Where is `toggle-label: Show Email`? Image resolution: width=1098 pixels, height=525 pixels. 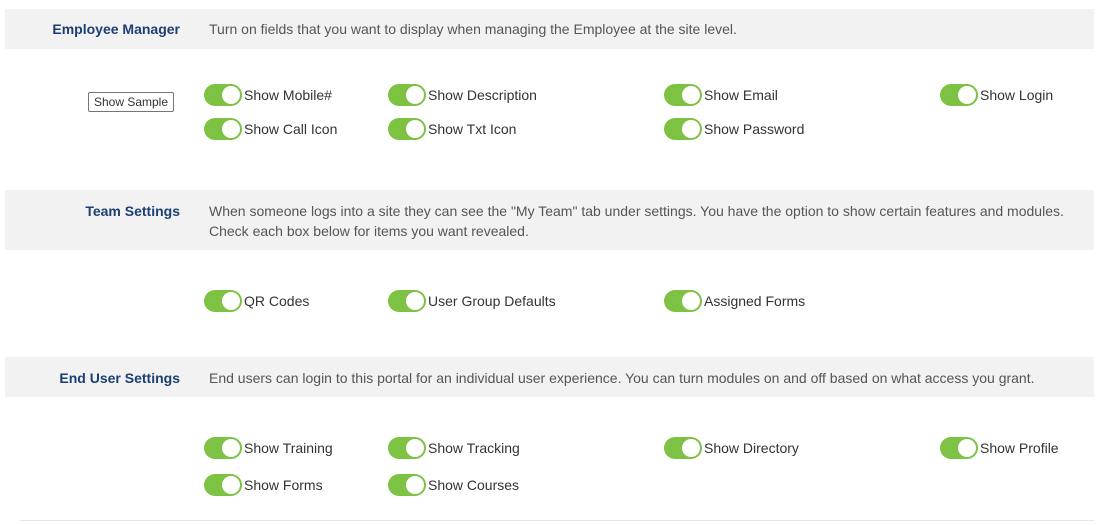
toggle-label: Show Email is located at coordinates (741, 95).